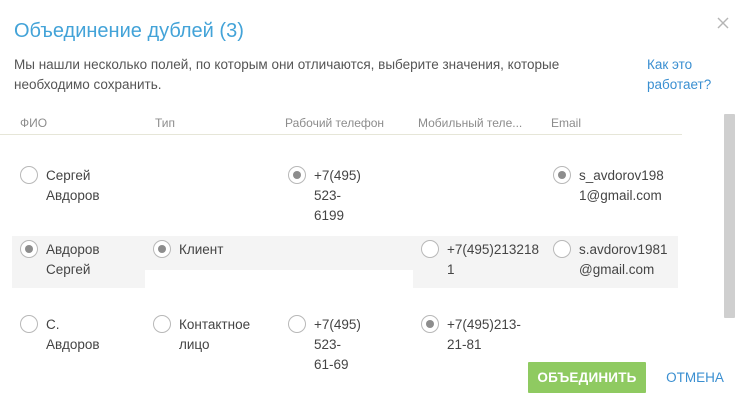 This screenshot has width=749, height=417. I want to click on row-divider, so click(279, 279).